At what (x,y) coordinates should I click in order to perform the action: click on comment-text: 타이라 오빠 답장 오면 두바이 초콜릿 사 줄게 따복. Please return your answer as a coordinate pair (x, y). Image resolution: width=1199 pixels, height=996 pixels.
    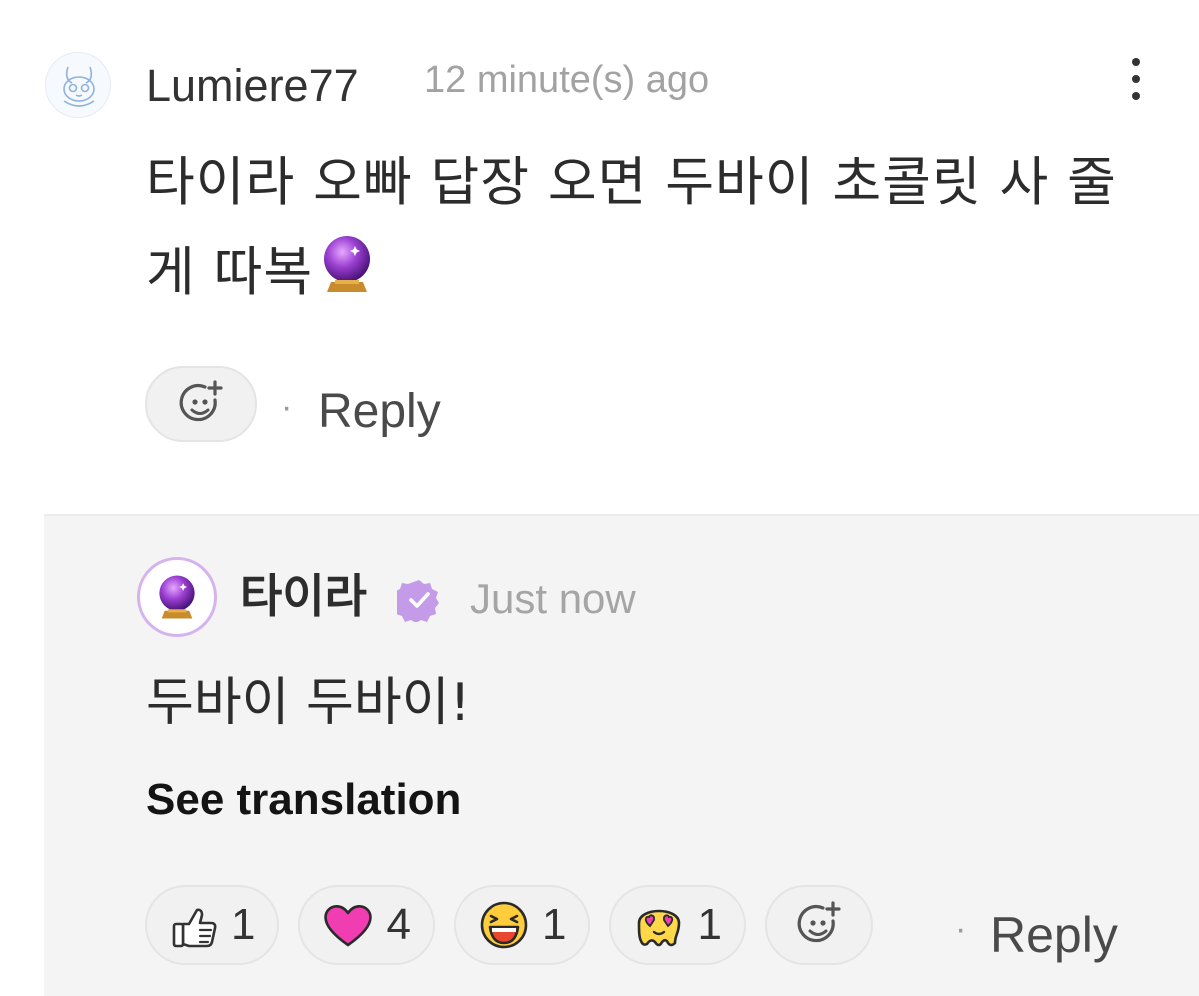
    Looking at the image, I should click on (631, 227).